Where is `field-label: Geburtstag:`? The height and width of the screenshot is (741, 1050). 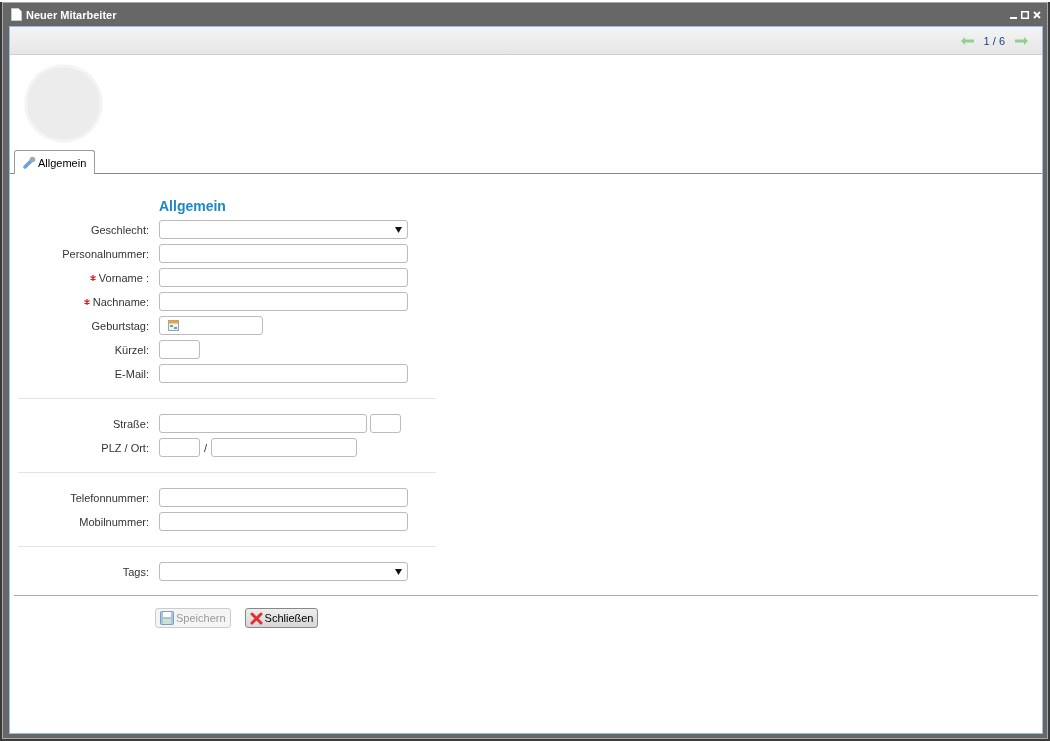 field-label: Geburtstag: is located at coordinates (120, 325).